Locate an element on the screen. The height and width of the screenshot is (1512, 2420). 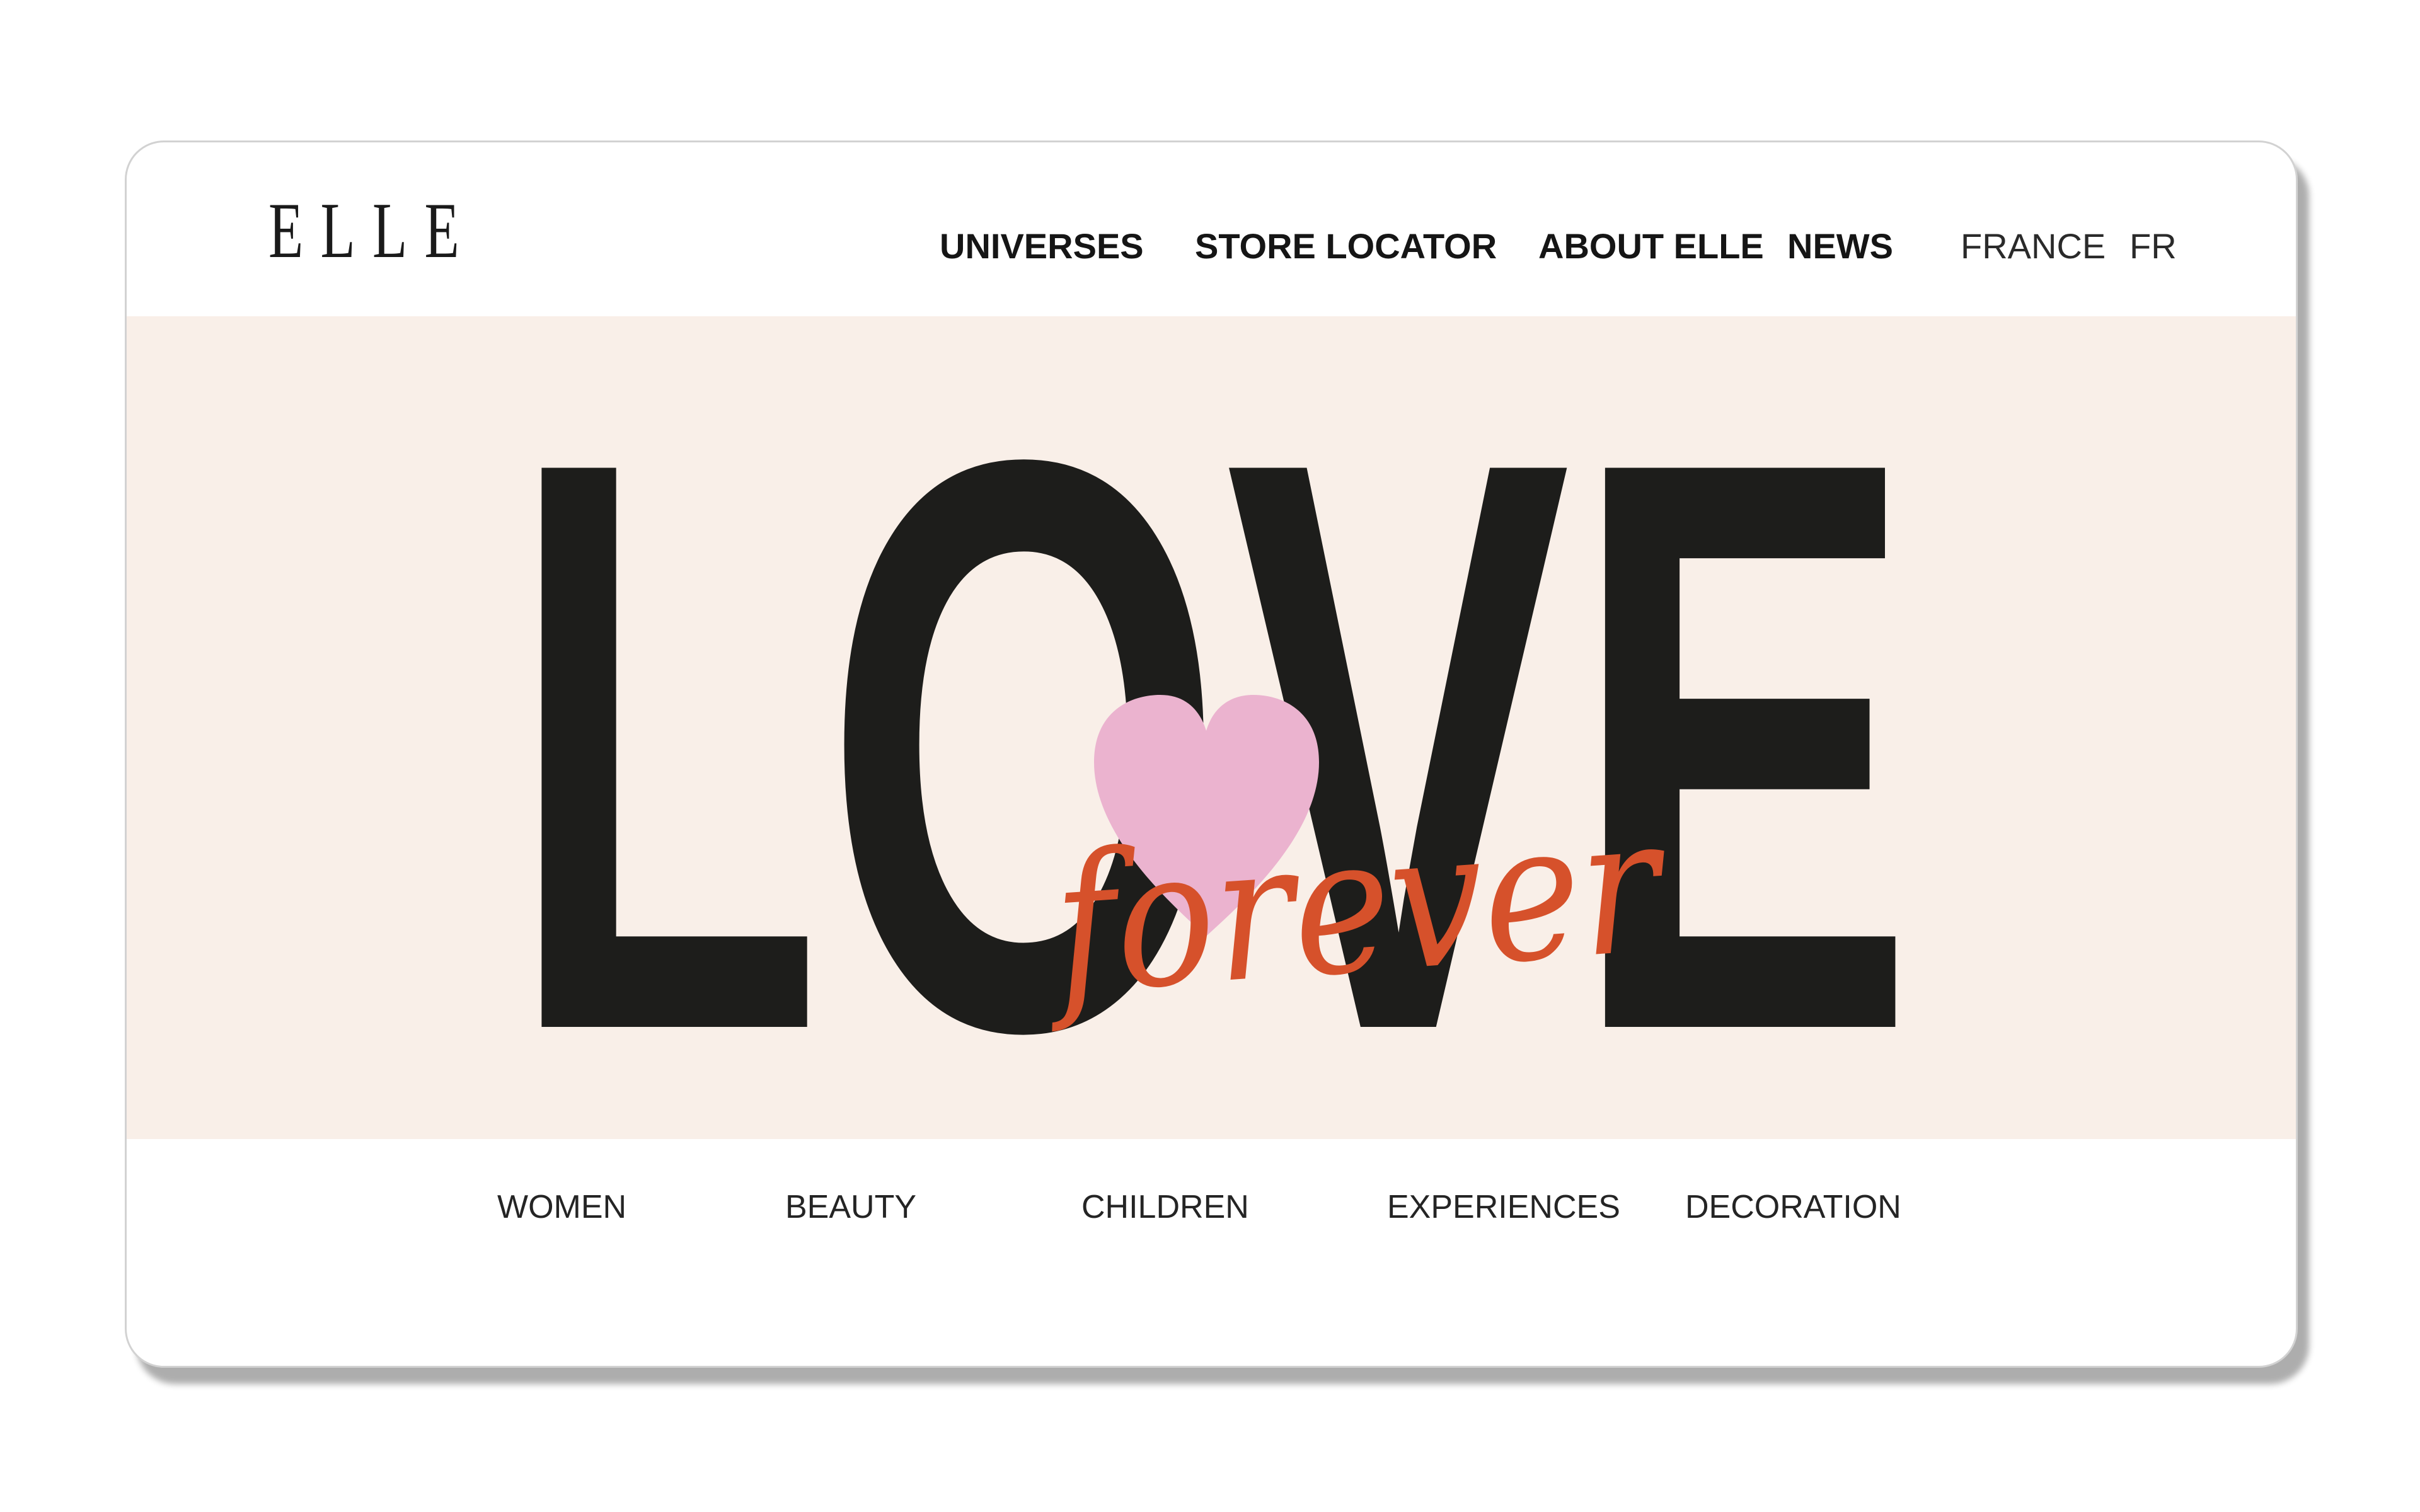
language-selector: FR is located at coordinates (2153, 246).